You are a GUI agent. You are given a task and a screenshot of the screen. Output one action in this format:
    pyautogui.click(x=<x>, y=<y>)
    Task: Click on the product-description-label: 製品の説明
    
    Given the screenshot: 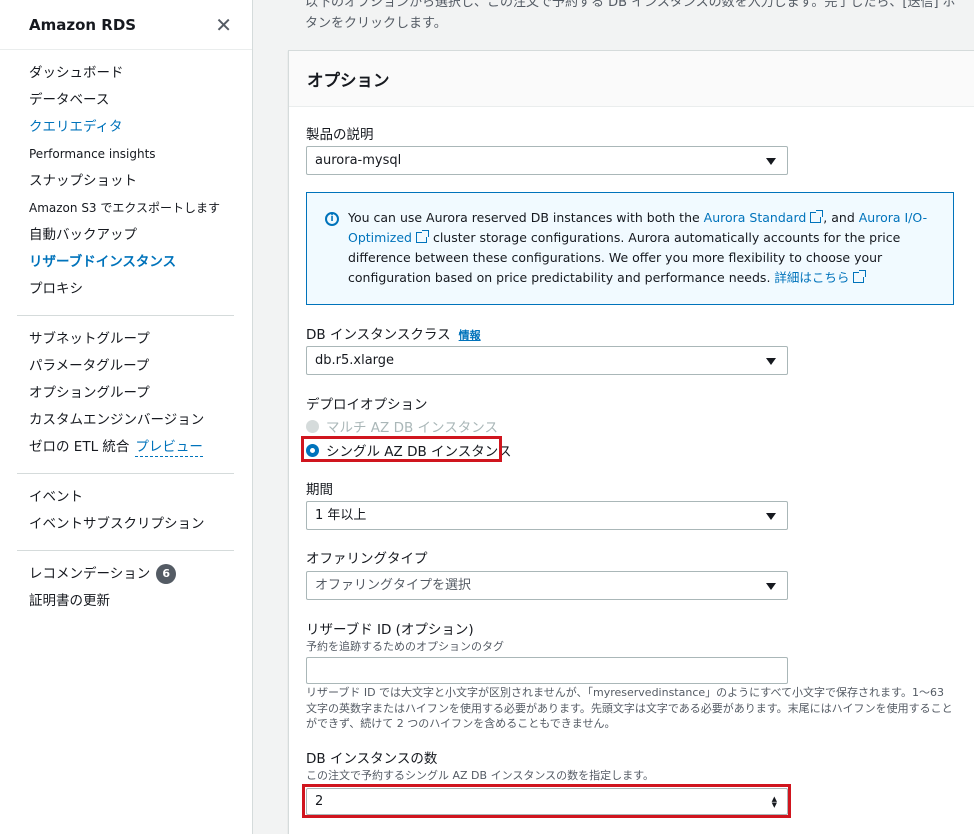 What is the action you would take?
    pyautogui.click(x=340, y=135)
    